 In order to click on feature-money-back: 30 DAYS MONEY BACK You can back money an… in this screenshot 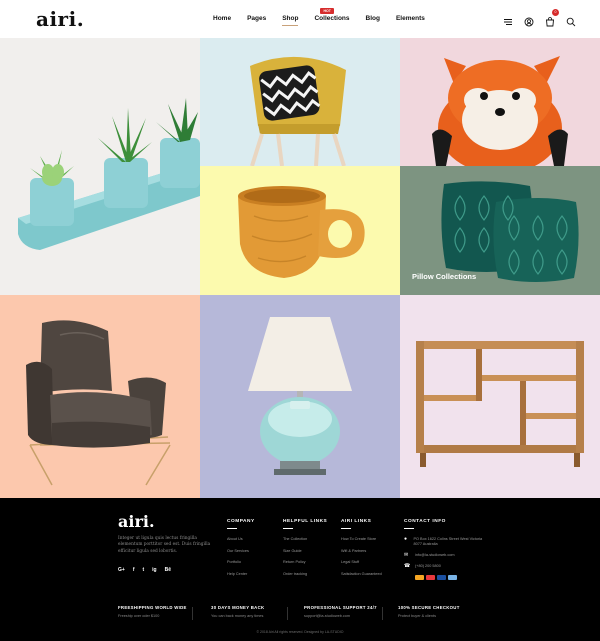, I will do `click(237, 611)`.